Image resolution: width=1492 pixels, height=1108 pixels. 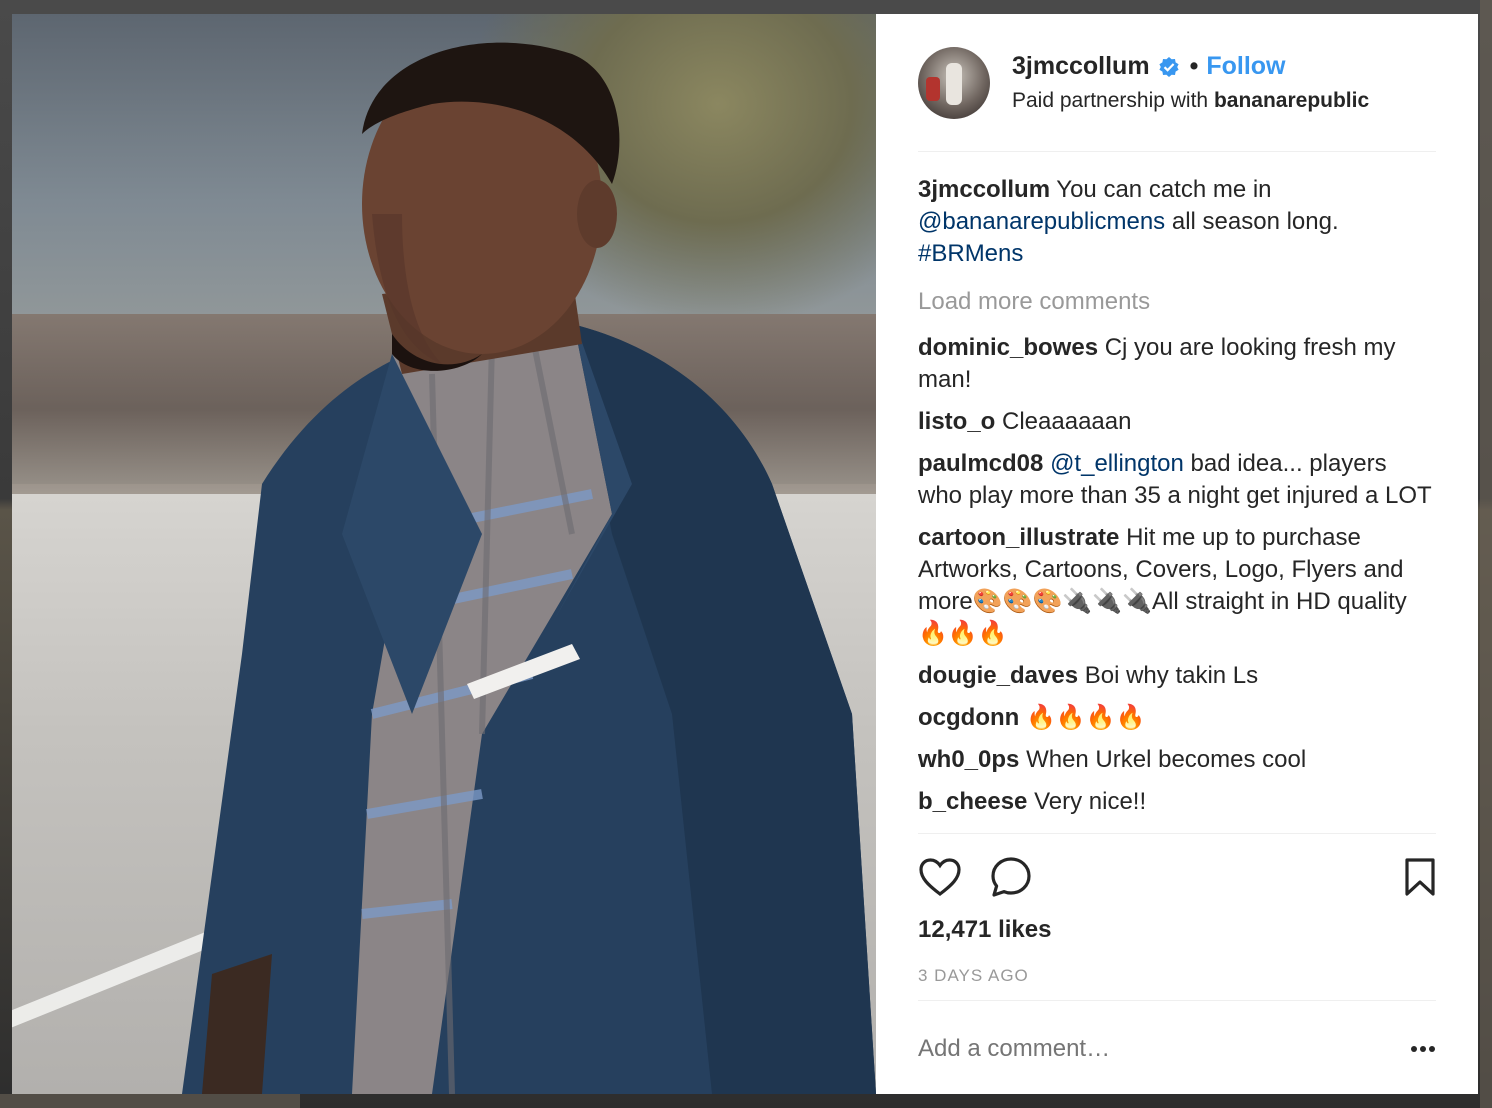 What do you see at coordinates (968, 717) in the screenshot?
I see `comment-username: ocgdonn` at bounding box center [968, 717].